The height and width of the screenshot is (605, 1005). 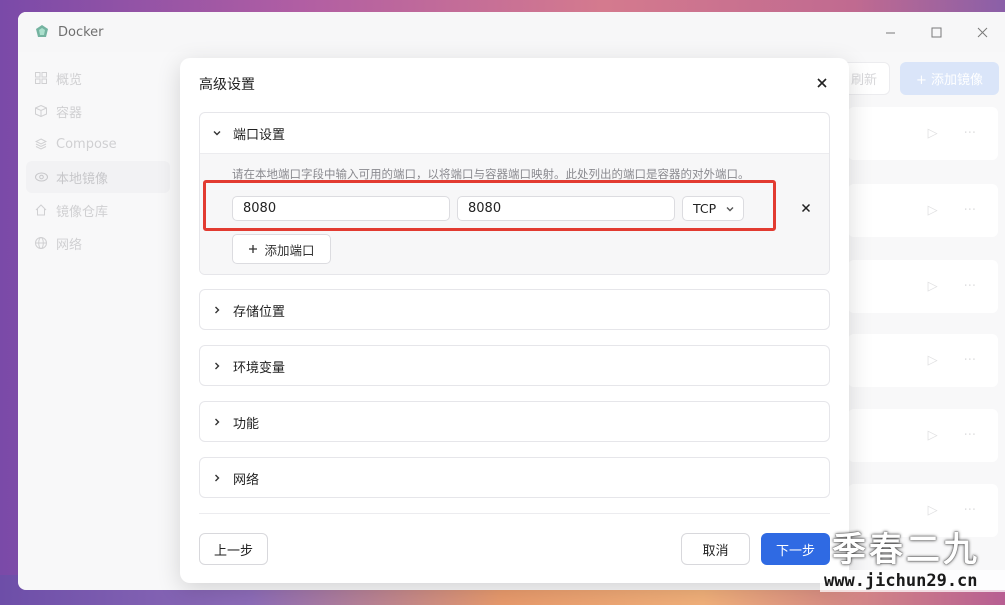 I want to click on local-port-input, so click(x=341, y=208).